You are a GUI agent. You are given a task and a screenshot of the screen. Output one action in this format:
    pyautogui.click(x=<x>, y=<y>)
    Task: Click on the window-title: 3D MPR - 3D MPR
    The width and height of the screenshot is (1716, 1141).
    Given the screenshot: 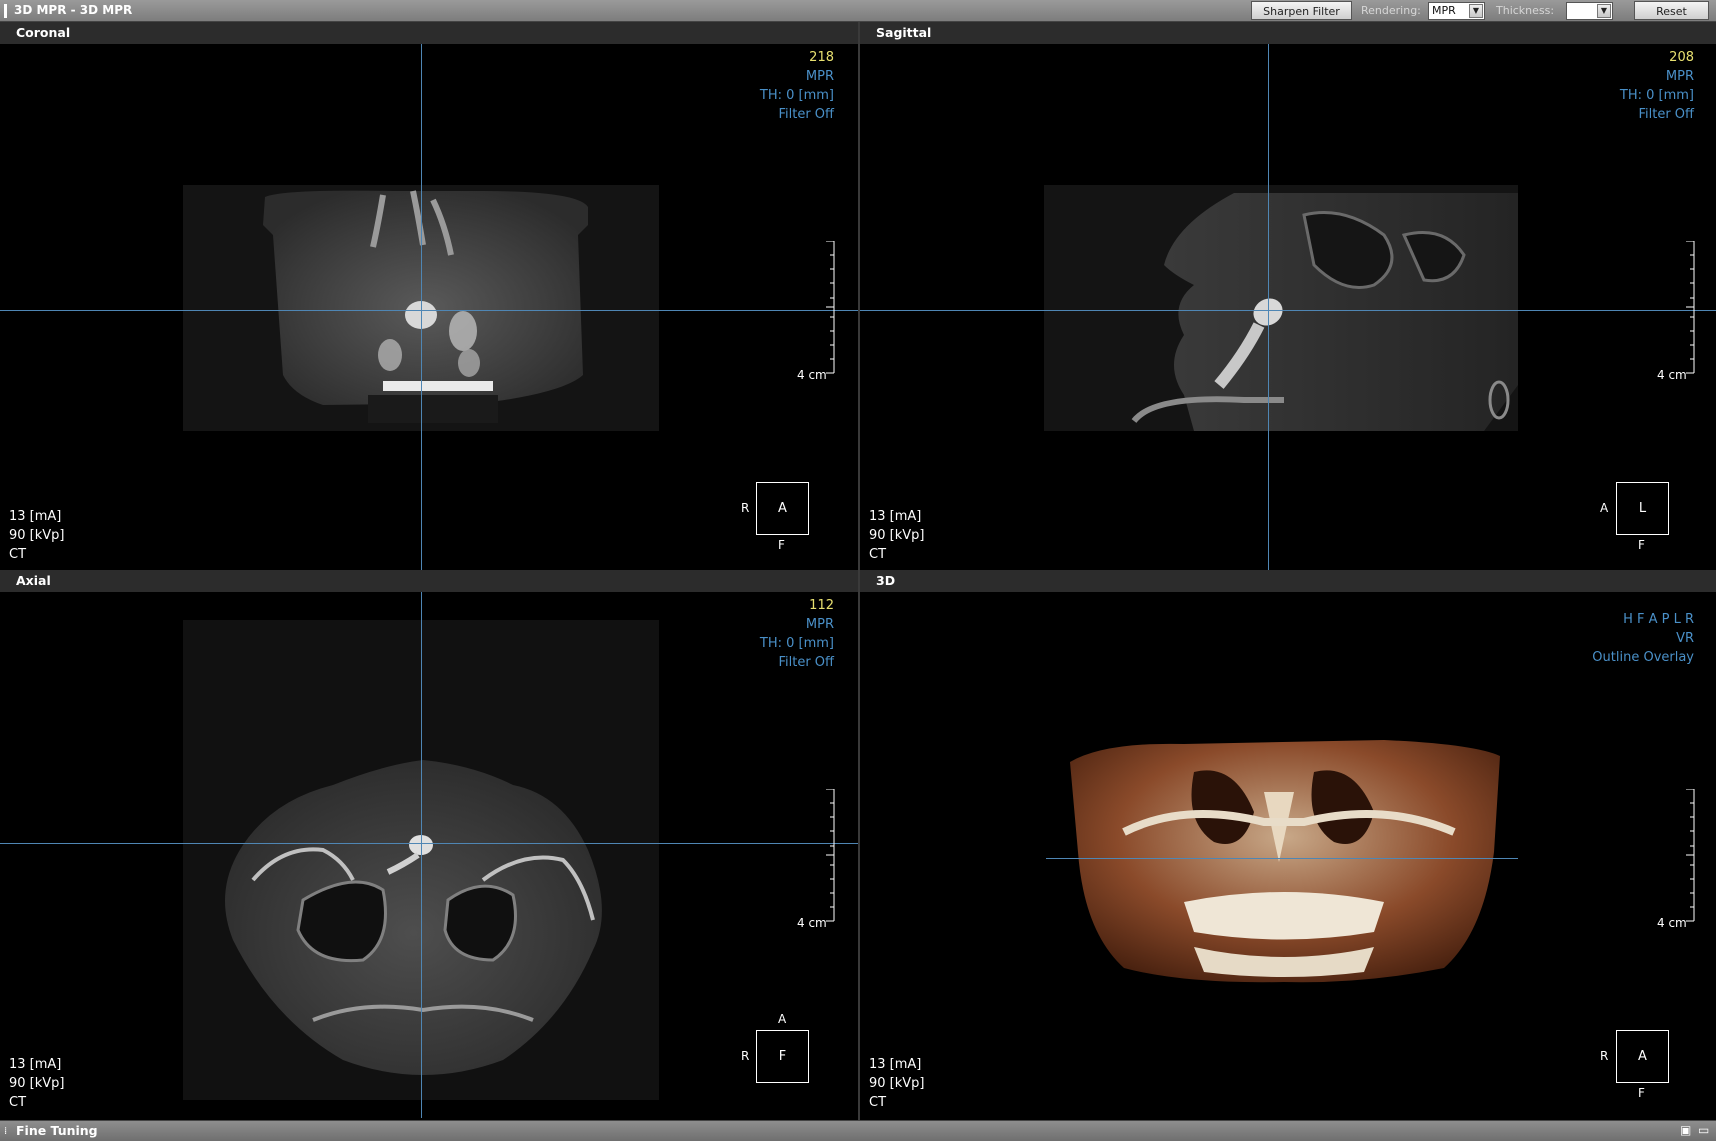 What is the action you would take?
    pyautogui.click(x=73, y=10)
    